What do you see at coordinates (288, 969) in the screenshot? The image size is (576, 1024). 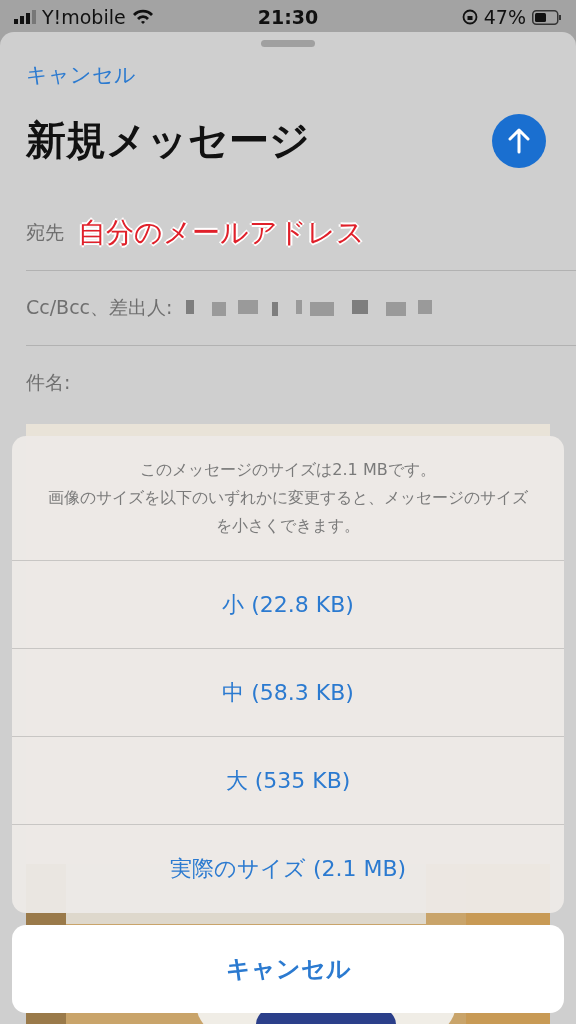 I see `cancel-button: キャンセル` at bounding box center [288, 969].